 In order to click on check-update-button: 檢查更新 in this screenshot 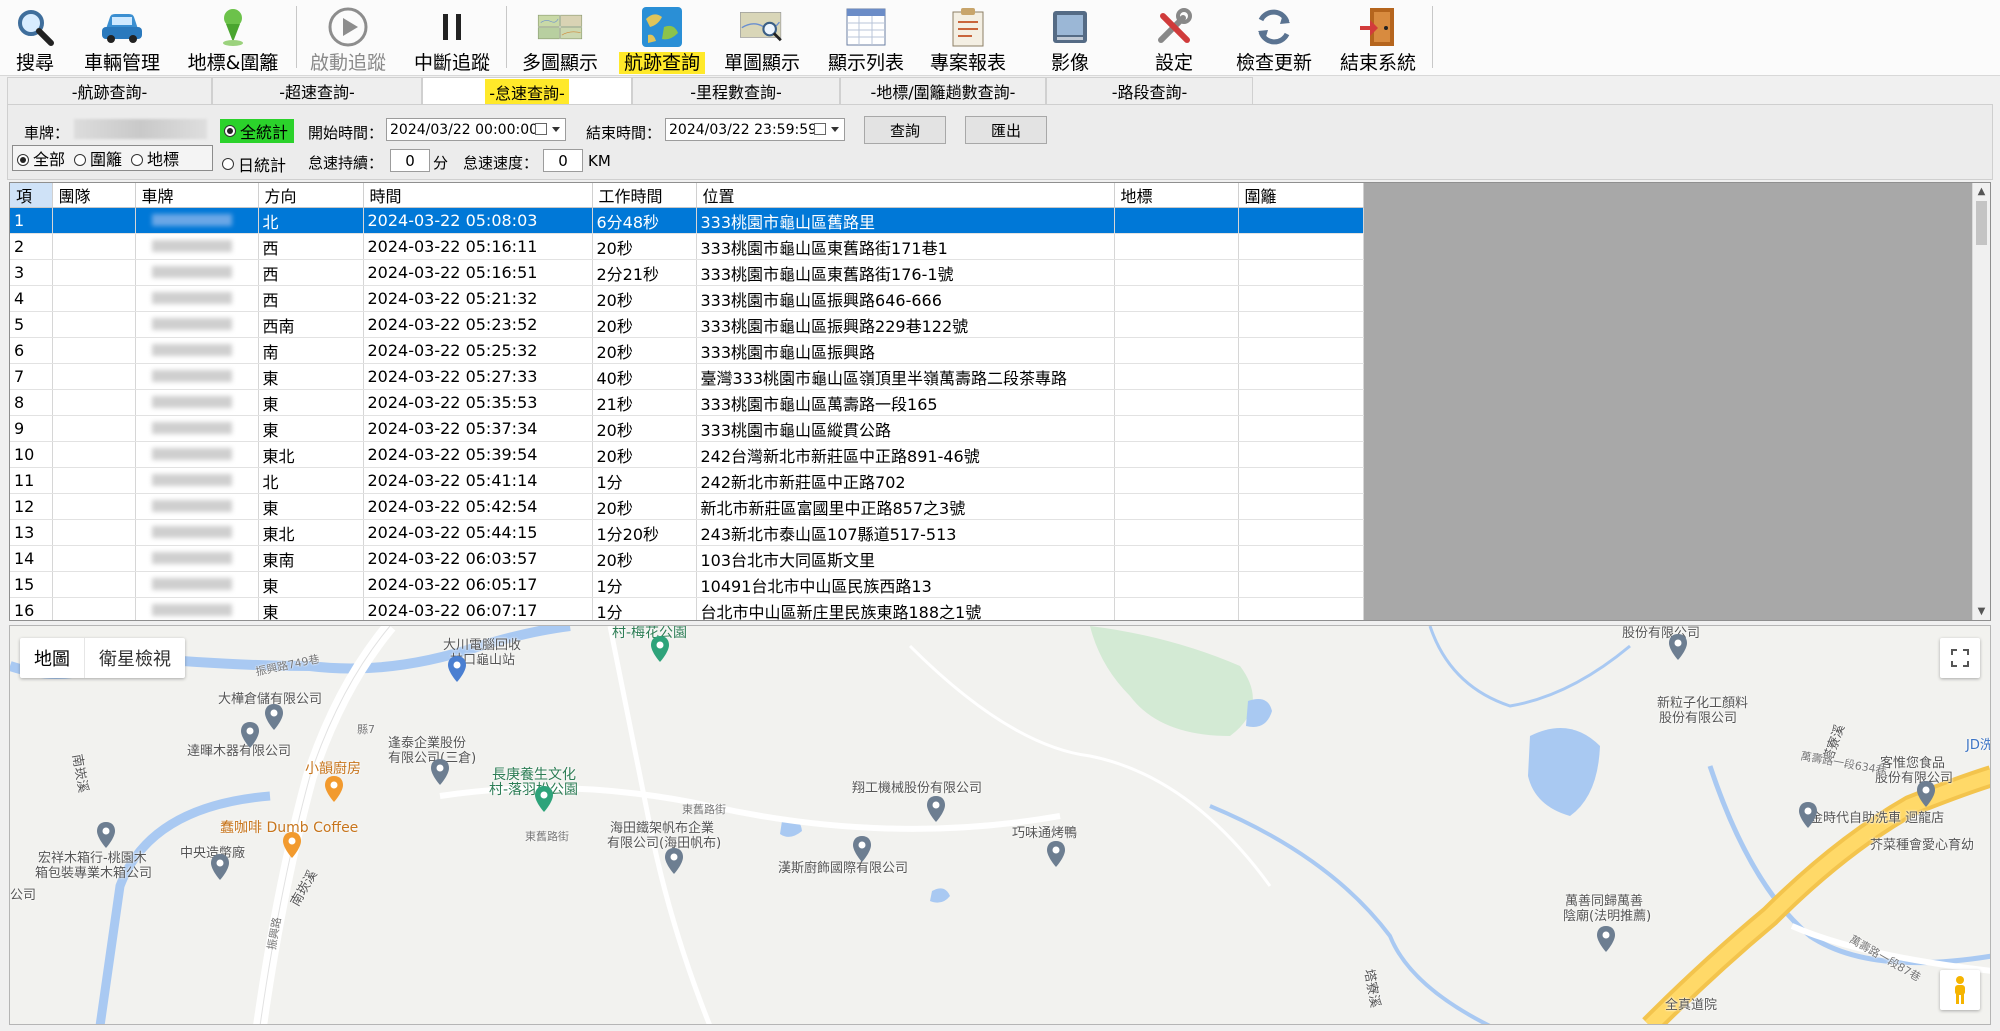, I will do `click(1274, 37)`.